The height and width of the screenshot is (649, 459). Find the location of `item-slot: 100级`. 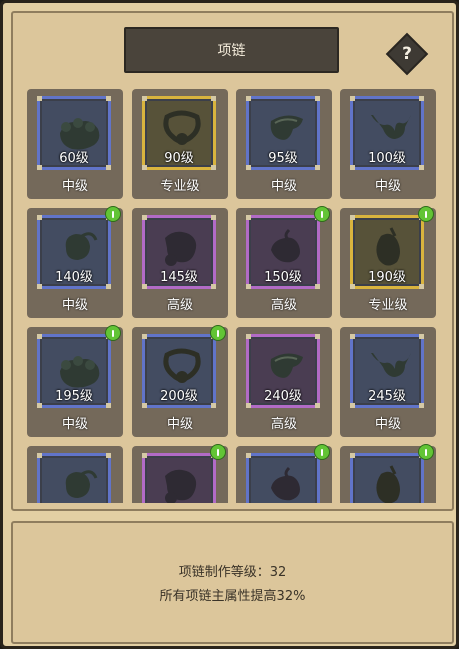

item-slot: 100级 is located at coordinates (387, 133).